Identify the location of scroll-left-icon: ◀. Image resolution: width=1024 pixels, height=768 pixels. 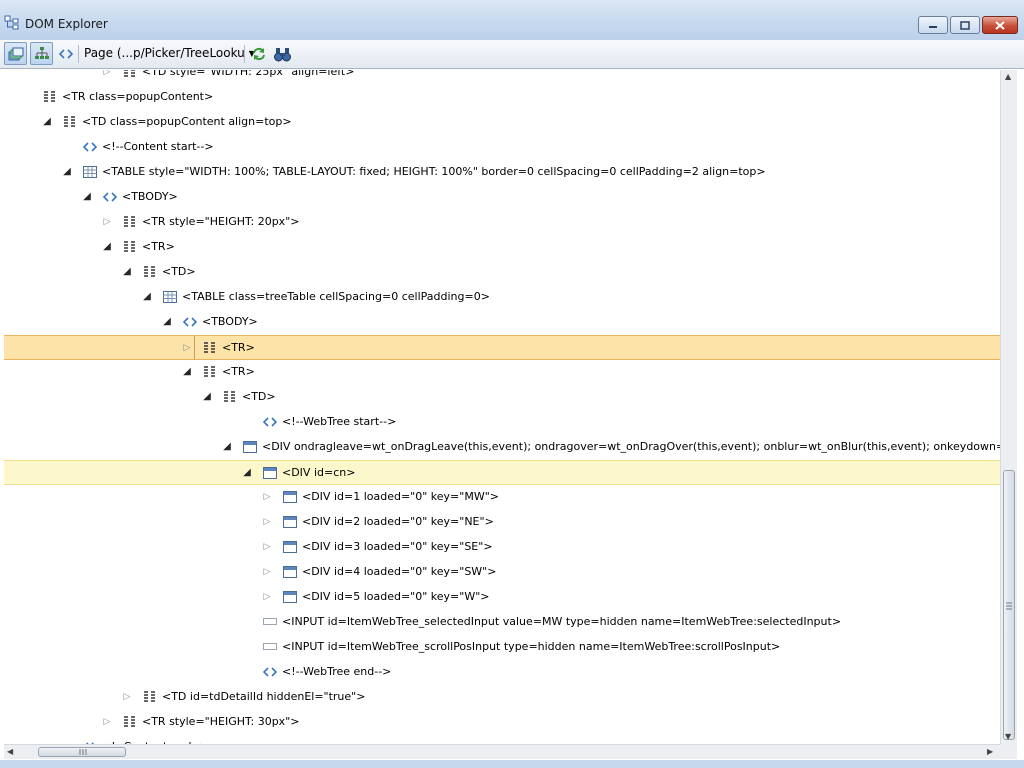
(10, 751).